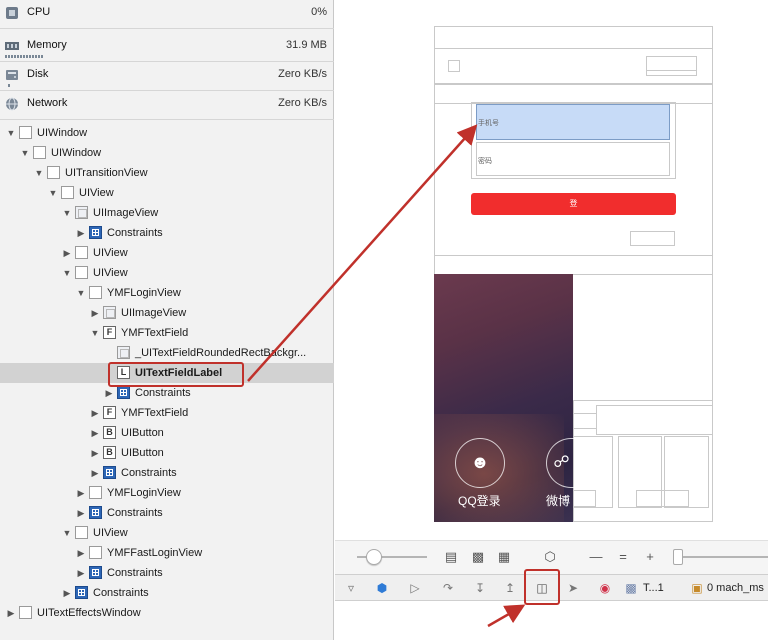 This screenshot has width=768, height=640. I want to click on password-field-wireframe, so click(573, 159).